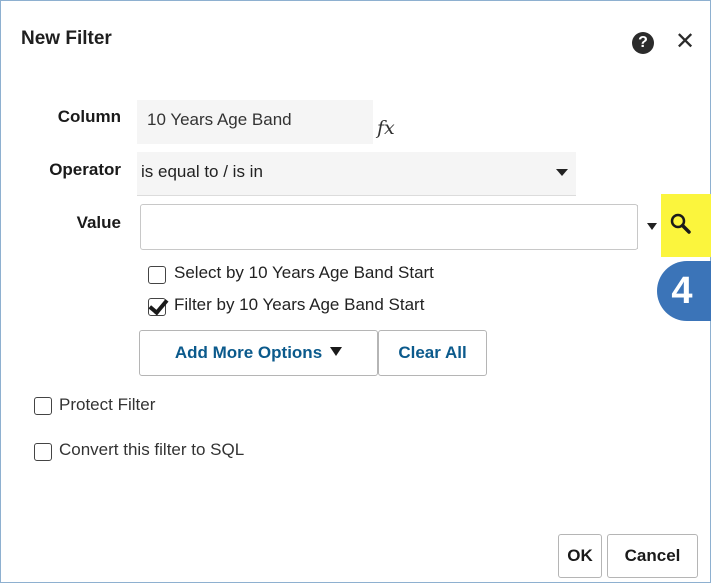  Describe the element at coordinates (107, 404) in the screenshot. I see `protect-filter-label: Protect Filter` at that location.